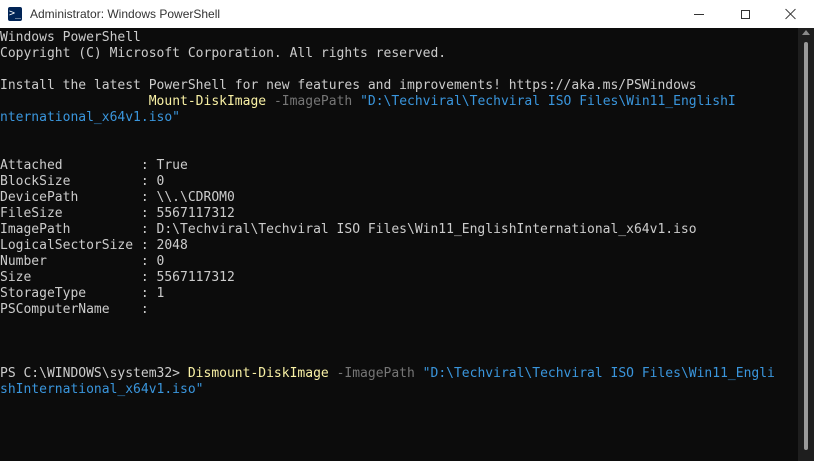 This screenshot has height=461, width=814. What do you see at coordinates (82, 293) in the screenshot?
I see `property-line: StorageType : 1` at bounding box center [82, 293].